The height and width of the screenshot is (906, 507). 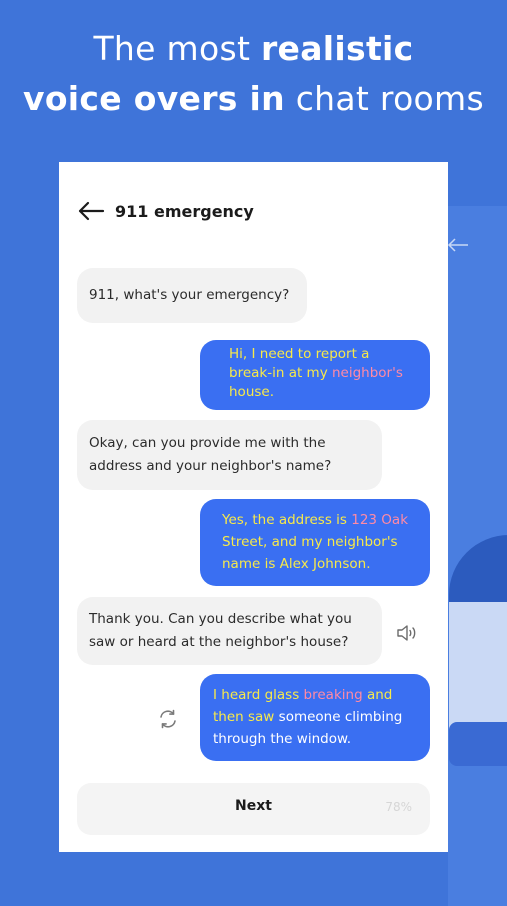 I want to click on next-button-label: Next, so click(x=253, y=806).